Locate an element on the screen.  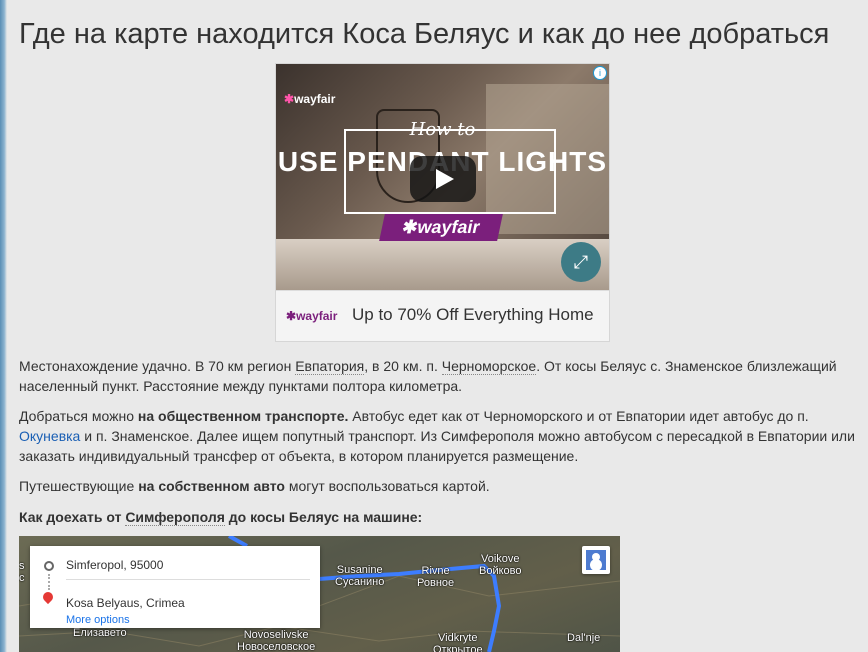
map-label-vidkryte: Vidkryte Открытое is located at coordinates (458, 642).